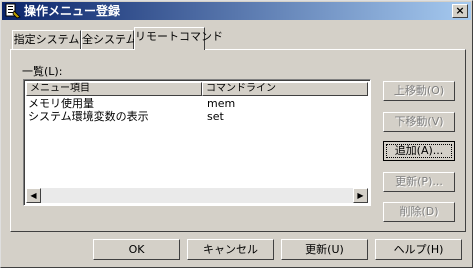 This screenshot has height=268, width=473. I want to click on window-title: 操作メニュー登録, so click(72, 11).